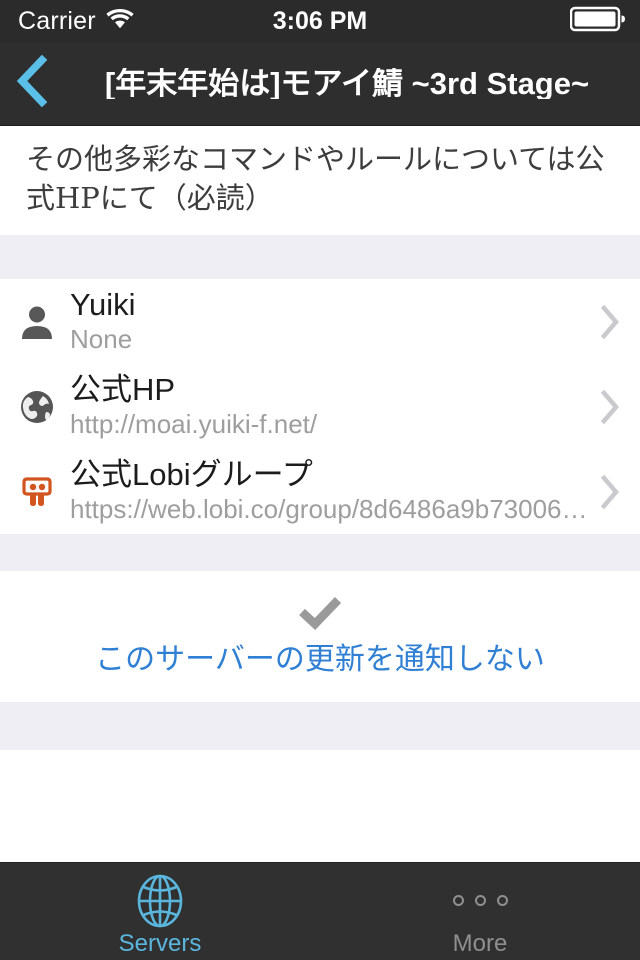 Image resolution: width=640 pixels, height=960 pixels. What do you see at coordinates (320, 257) in the screenshot?
I see `section-gap-top` at bounding box center [320, 257].